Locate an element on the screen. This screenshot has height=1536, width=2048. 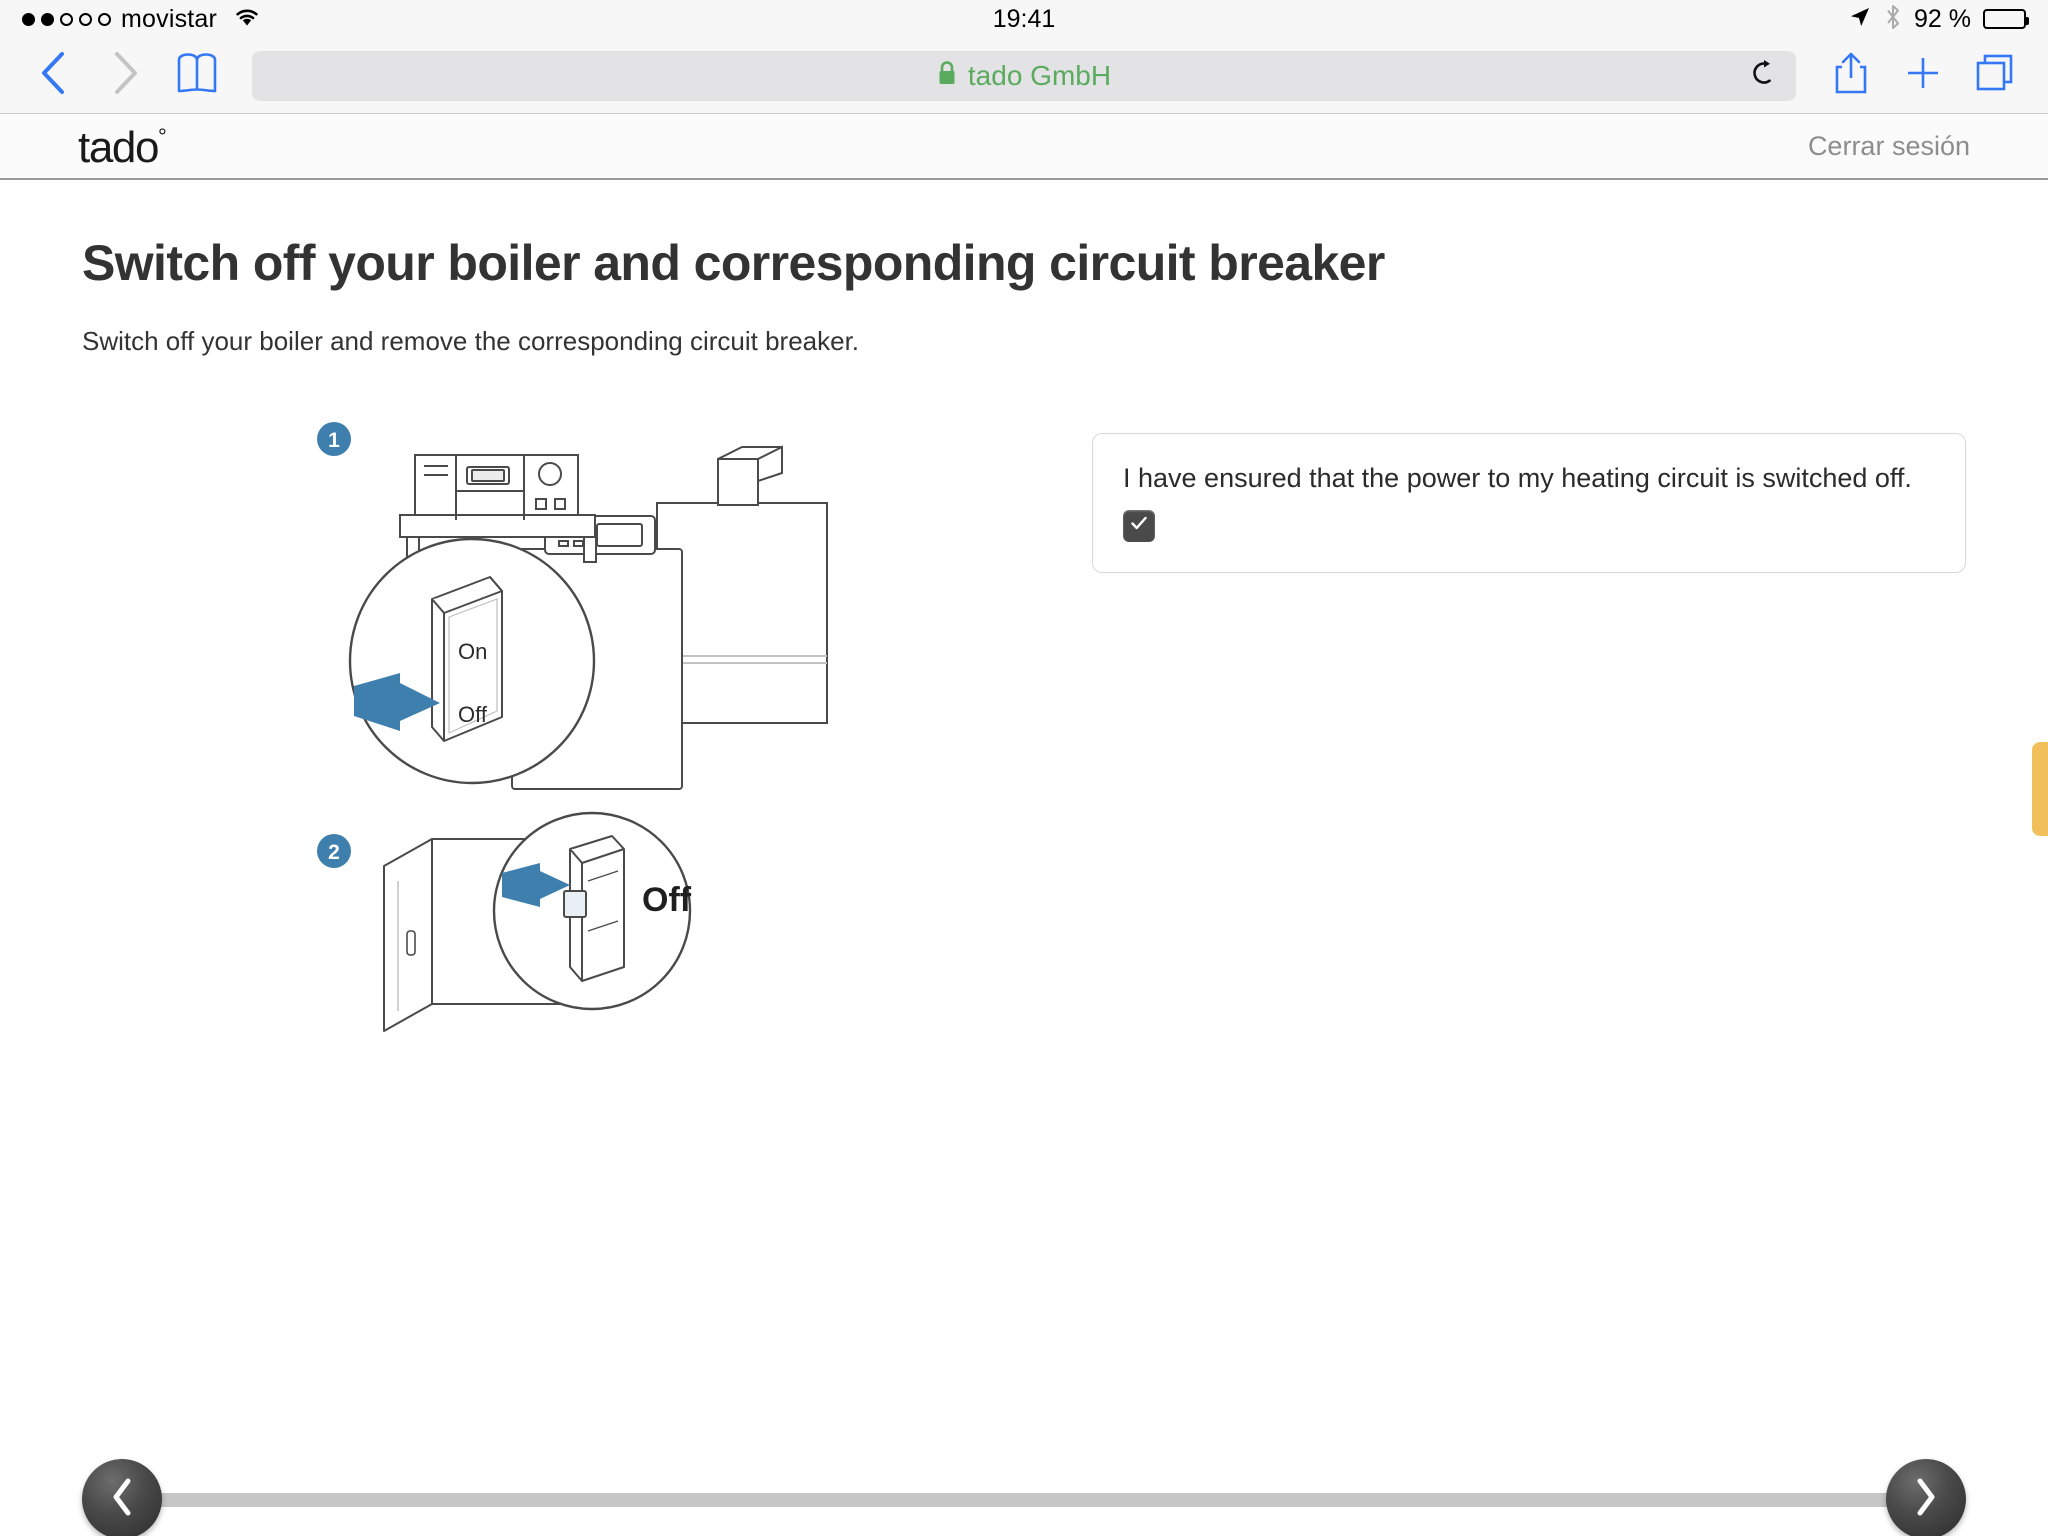
tabs-icon is located at coordinates (1995, 75).